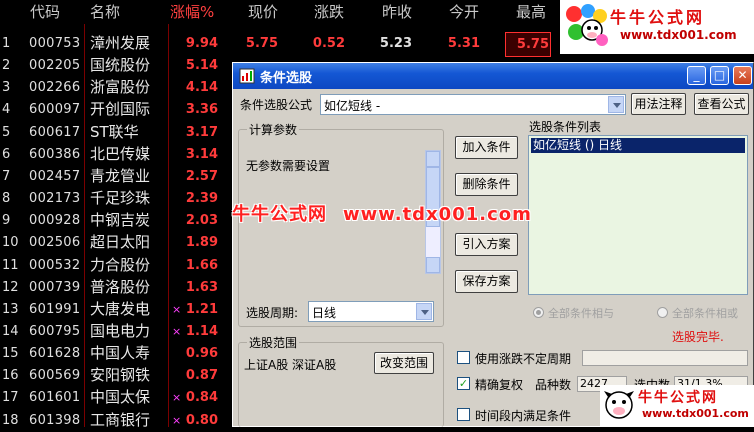 Image resolution: width=754 pixels, height=432 pixels. Describe the element at coordinates (263, 12) in the screenshot. I see `col-price: 现价` at that location.